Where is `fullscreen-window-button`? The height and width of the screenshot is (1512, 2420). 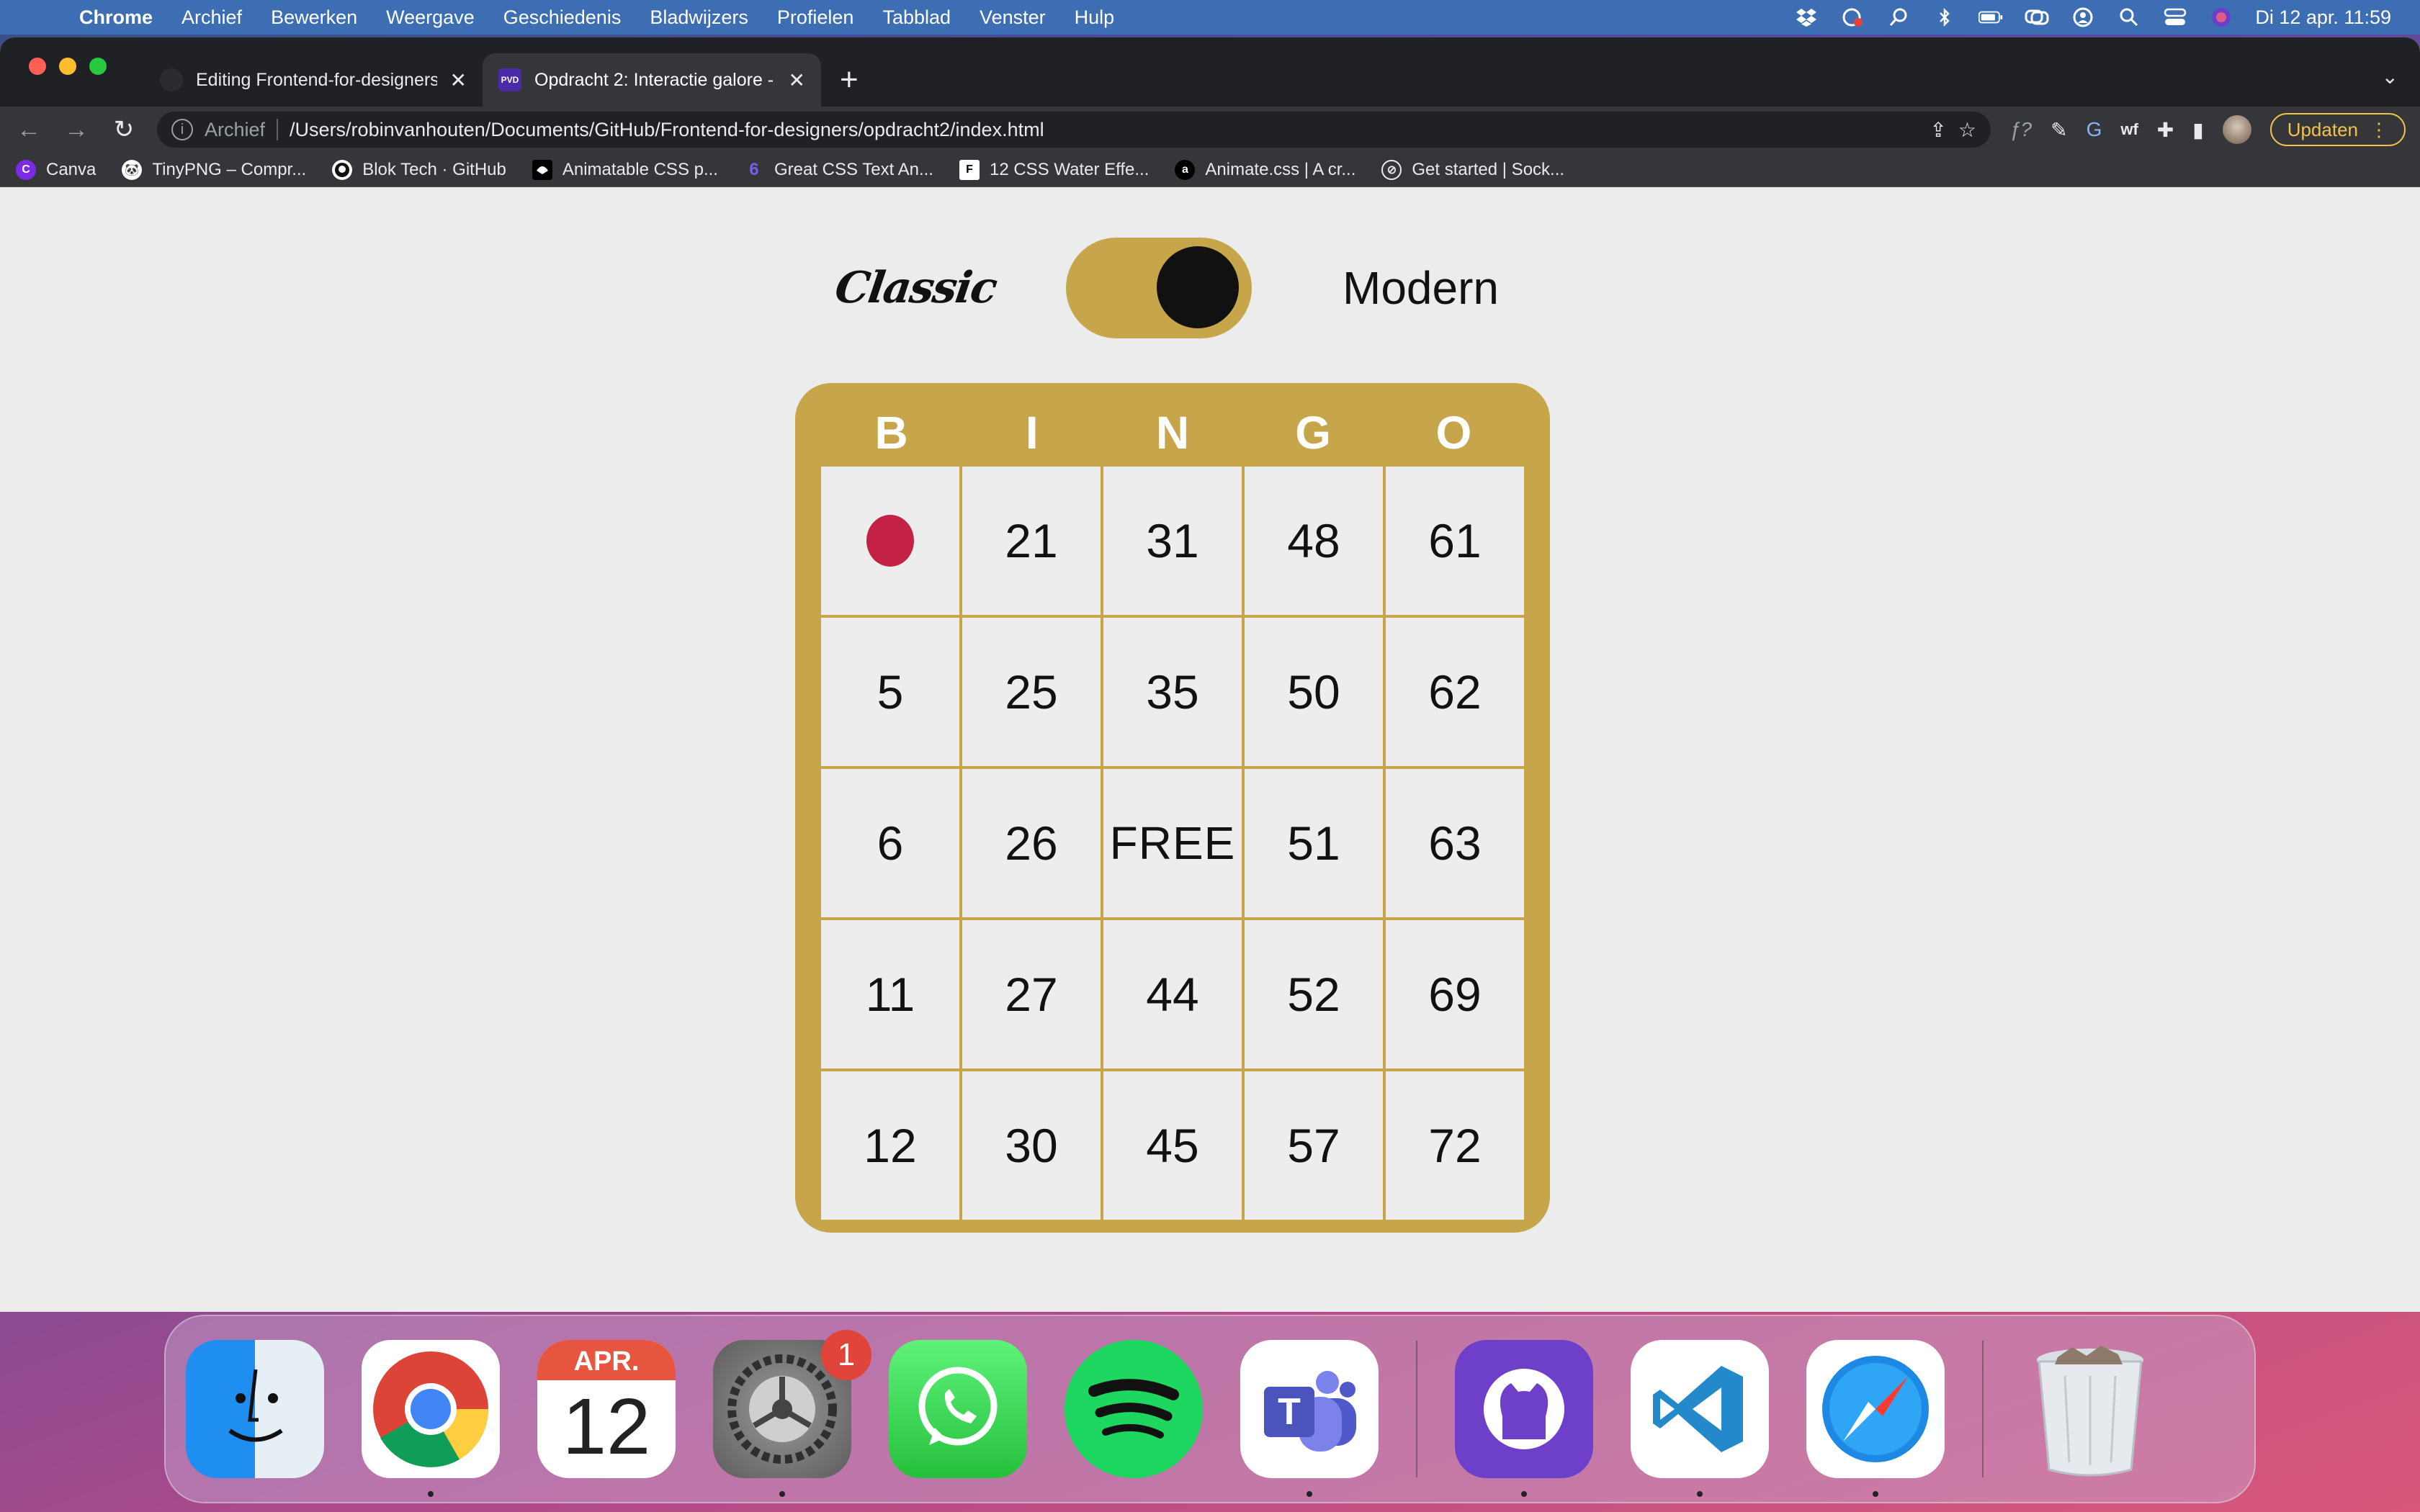 fullscreen-window-button is located at coordinates (98, 66).